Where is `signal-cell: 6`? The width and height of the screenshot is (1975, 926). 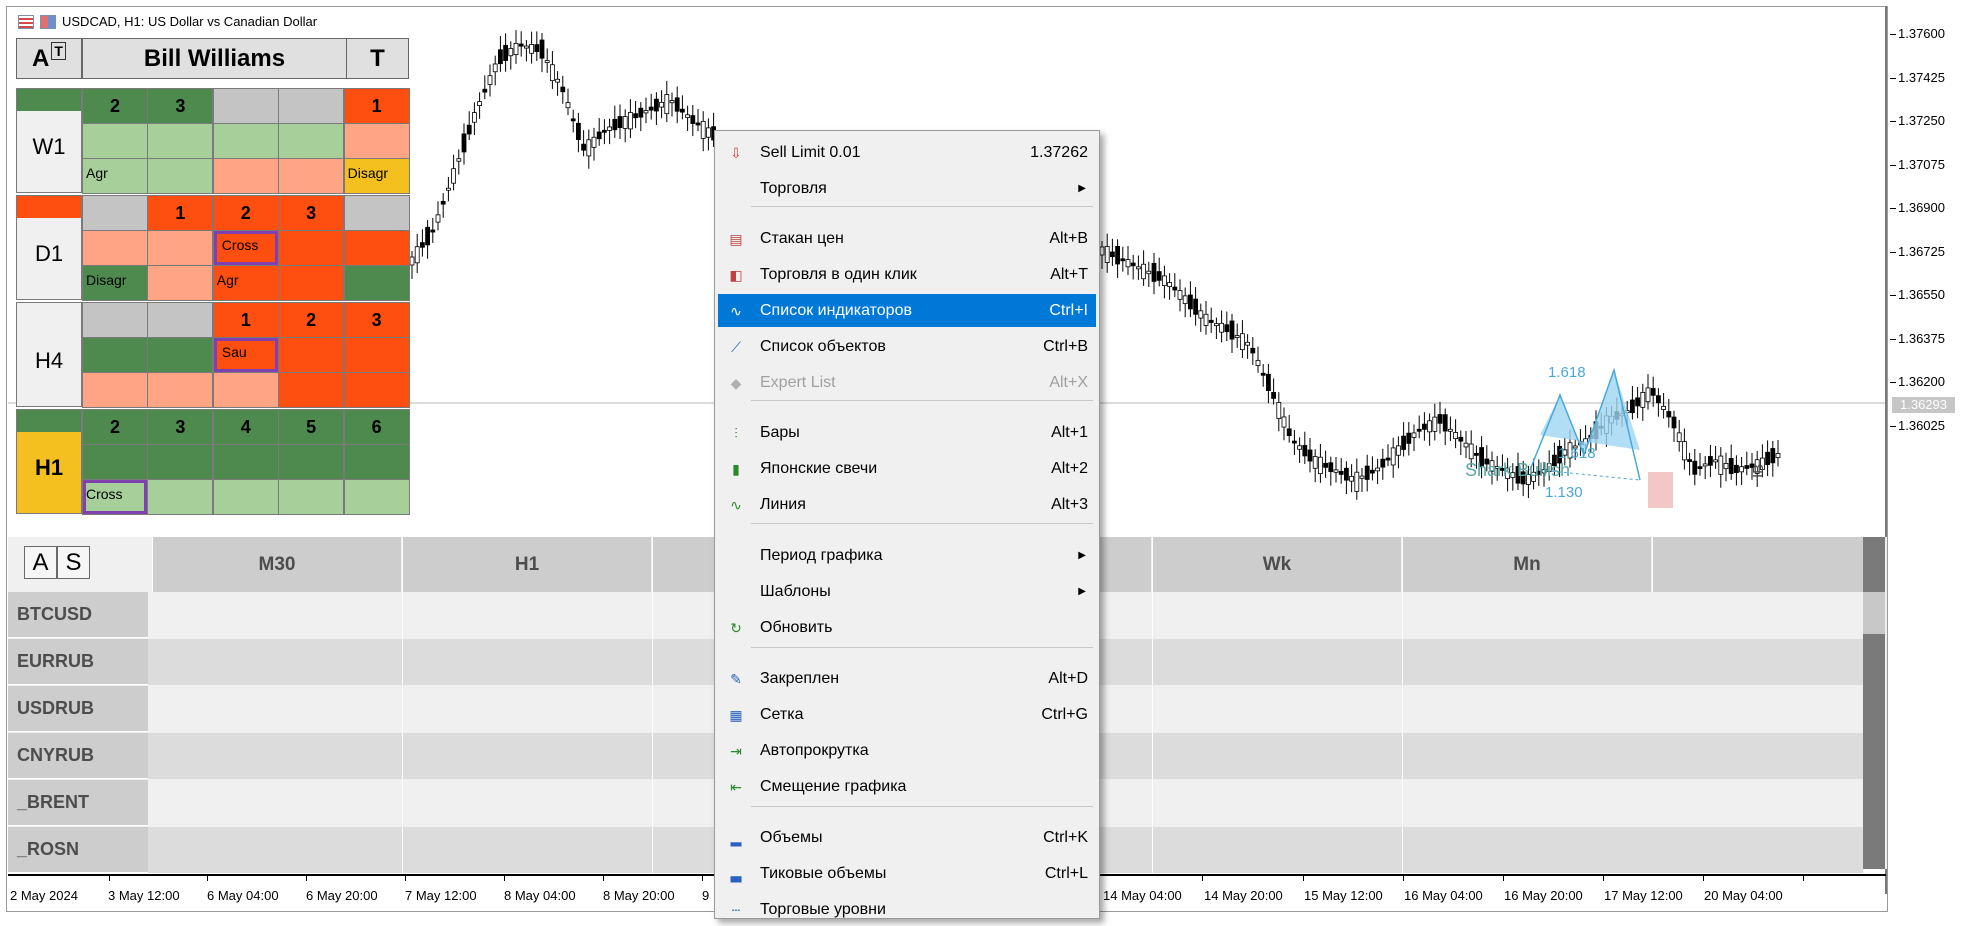 signal-cell: 6 is located at coordinates (376, 427).